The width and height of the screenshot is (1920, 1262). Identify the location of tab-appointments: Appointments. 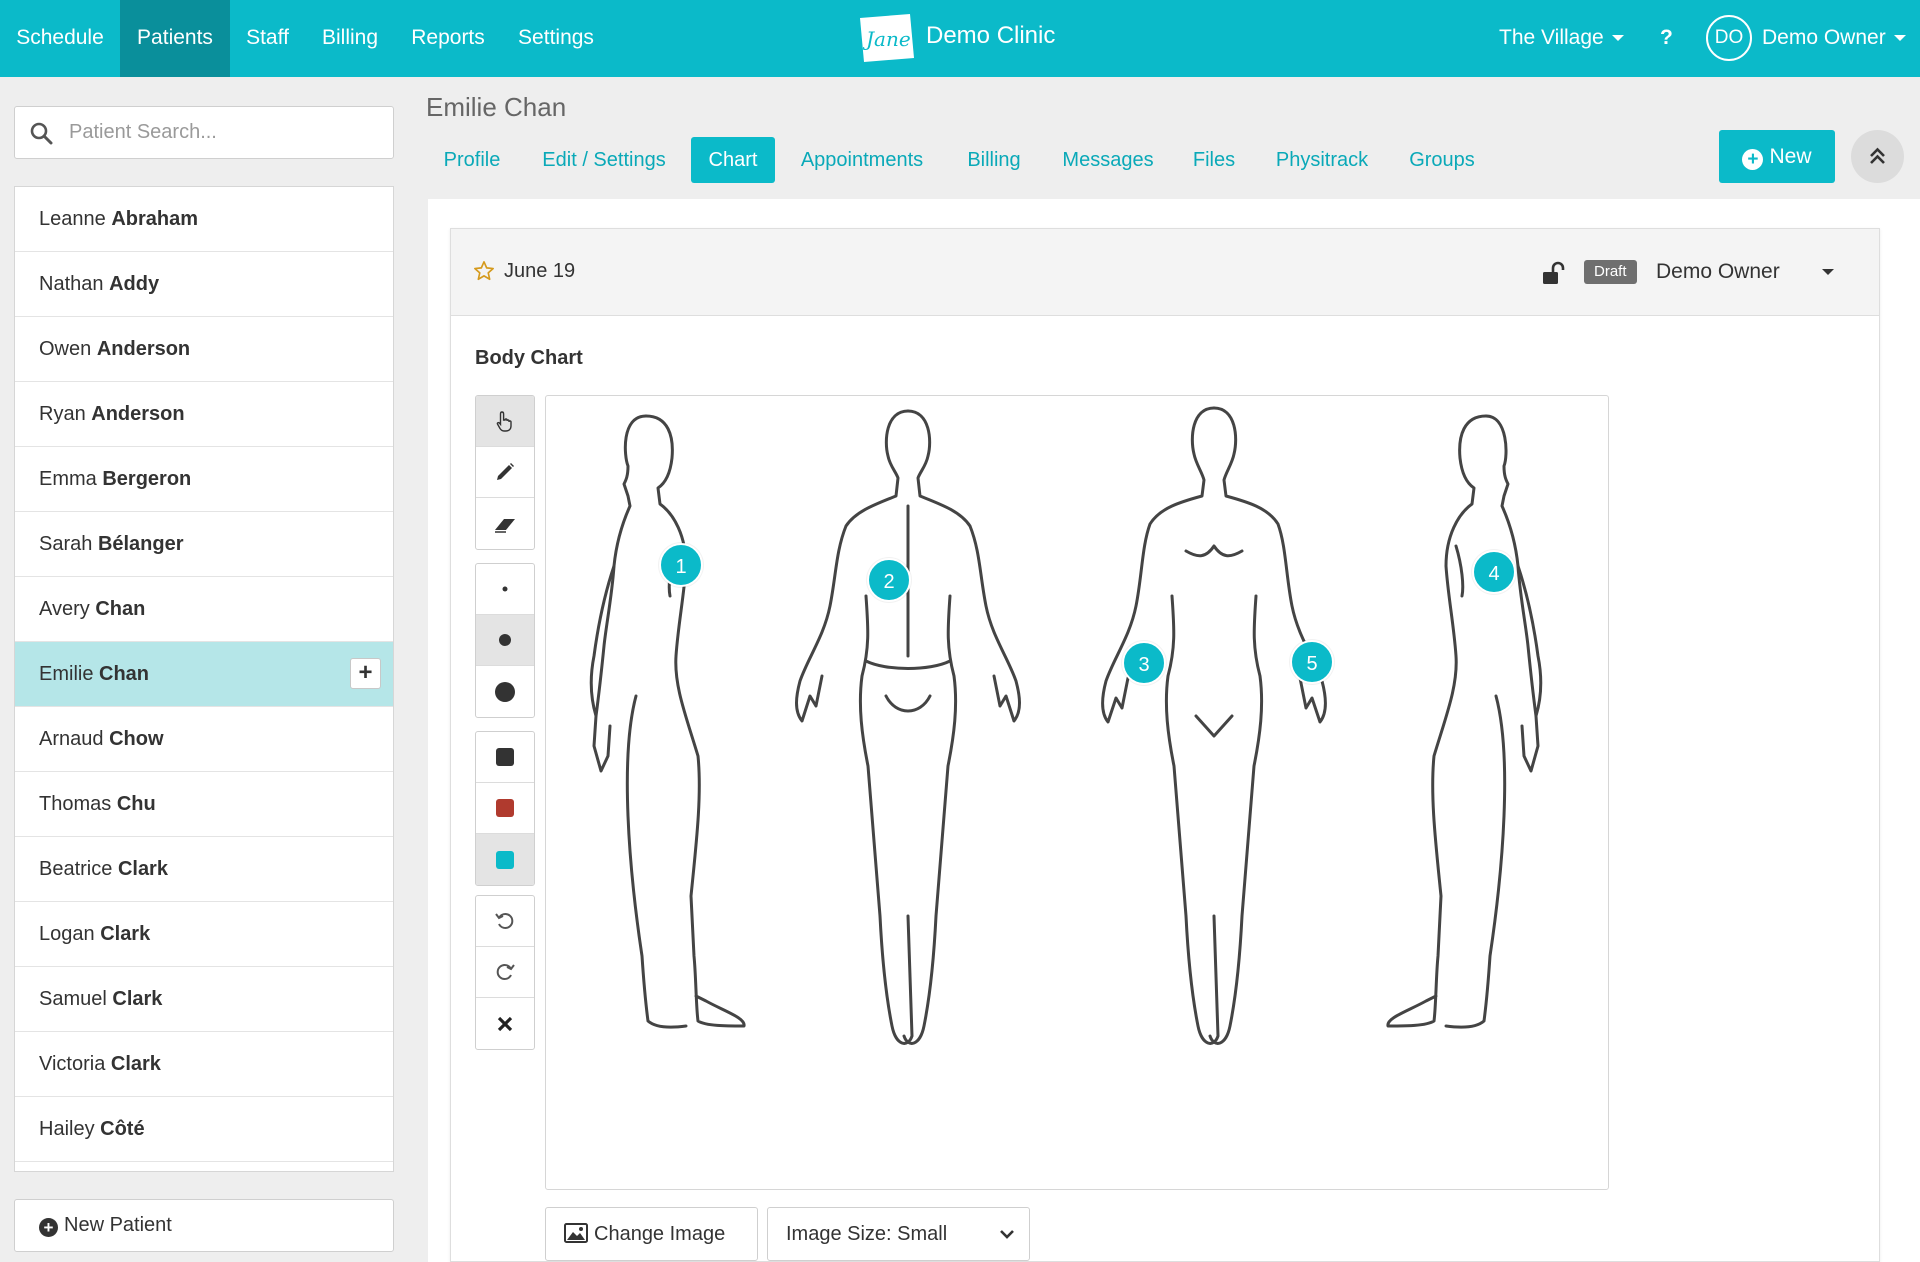
(862, 160).